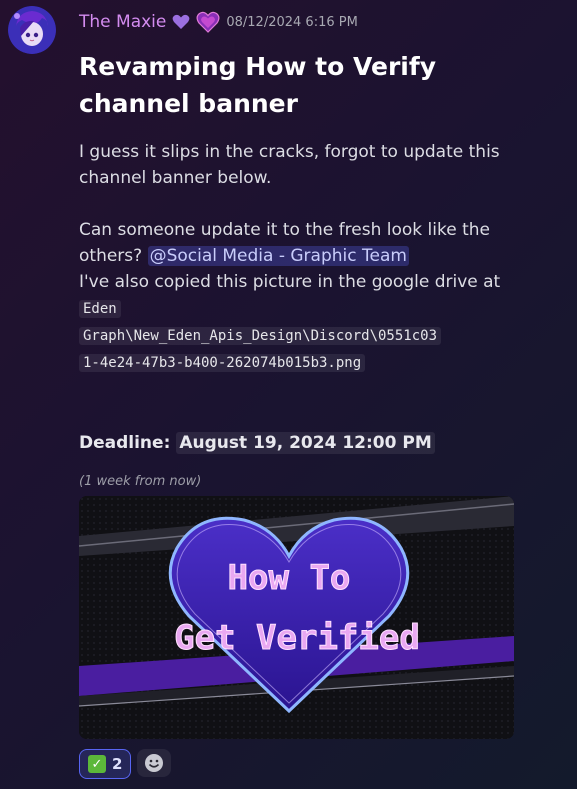 Image resolution: width=577 pixels, height=789 pixels. What do you see at coordinates (291, 22) in the screenshot?
I see `message-timestamp: 08/12/2024 6:16 PM` at bounding box center [291, 22].